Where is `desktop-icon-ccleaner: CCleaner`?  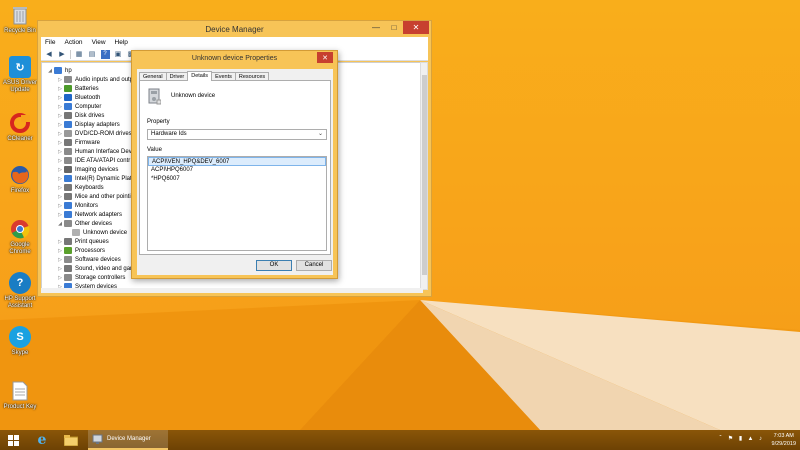 desktop-icon-ccleaner: CCleaner is located at coordinates (20, 127).